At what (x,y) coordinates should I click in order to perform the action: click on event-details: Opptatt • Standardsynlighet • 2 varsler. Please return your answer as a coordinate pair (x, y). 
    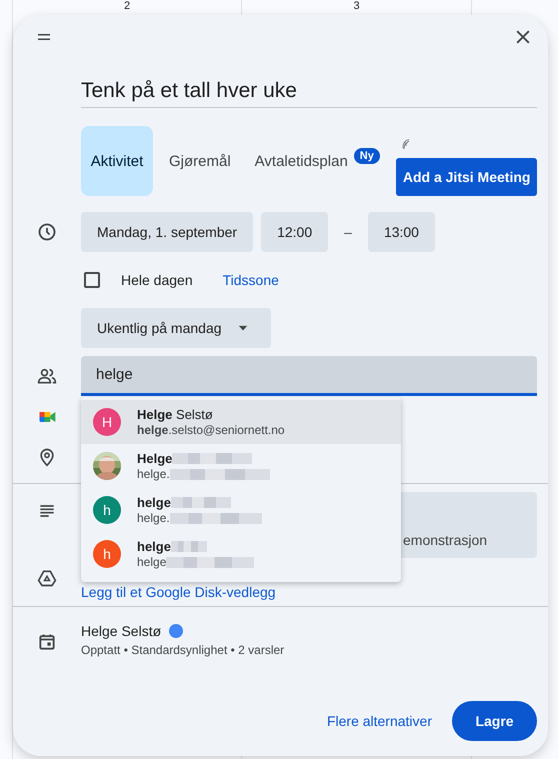
    Looking at the image, I should click on (183, 650).